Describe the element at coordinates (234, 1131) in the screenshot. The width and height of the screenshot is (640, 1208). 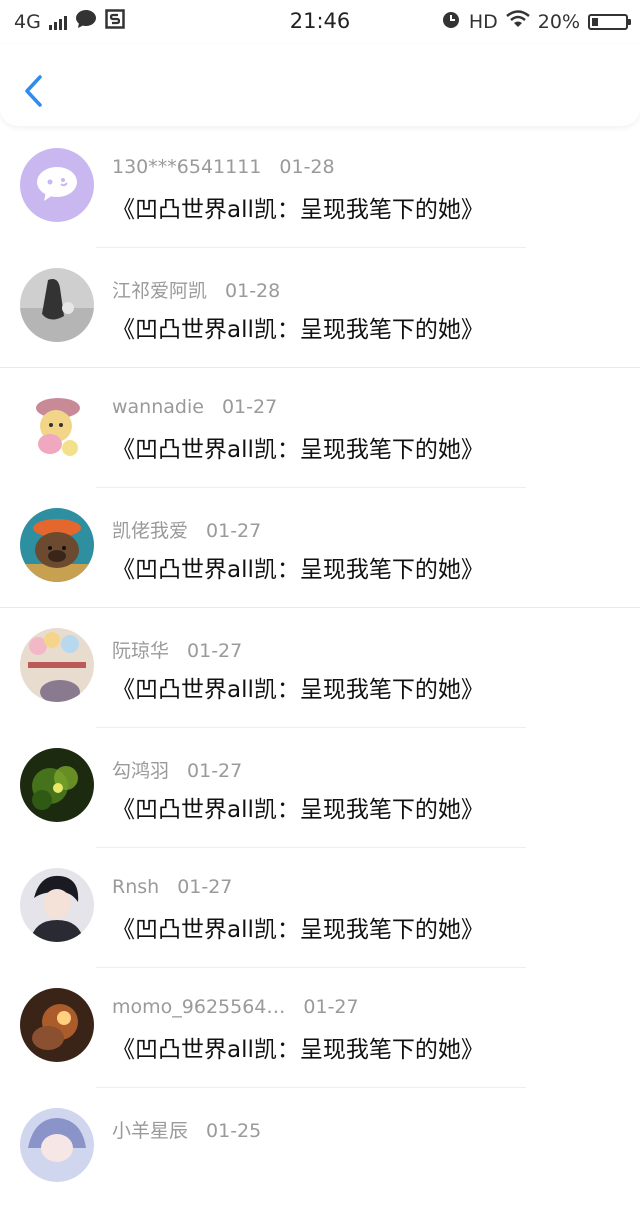
I see `item-date: 01-25` at that location.